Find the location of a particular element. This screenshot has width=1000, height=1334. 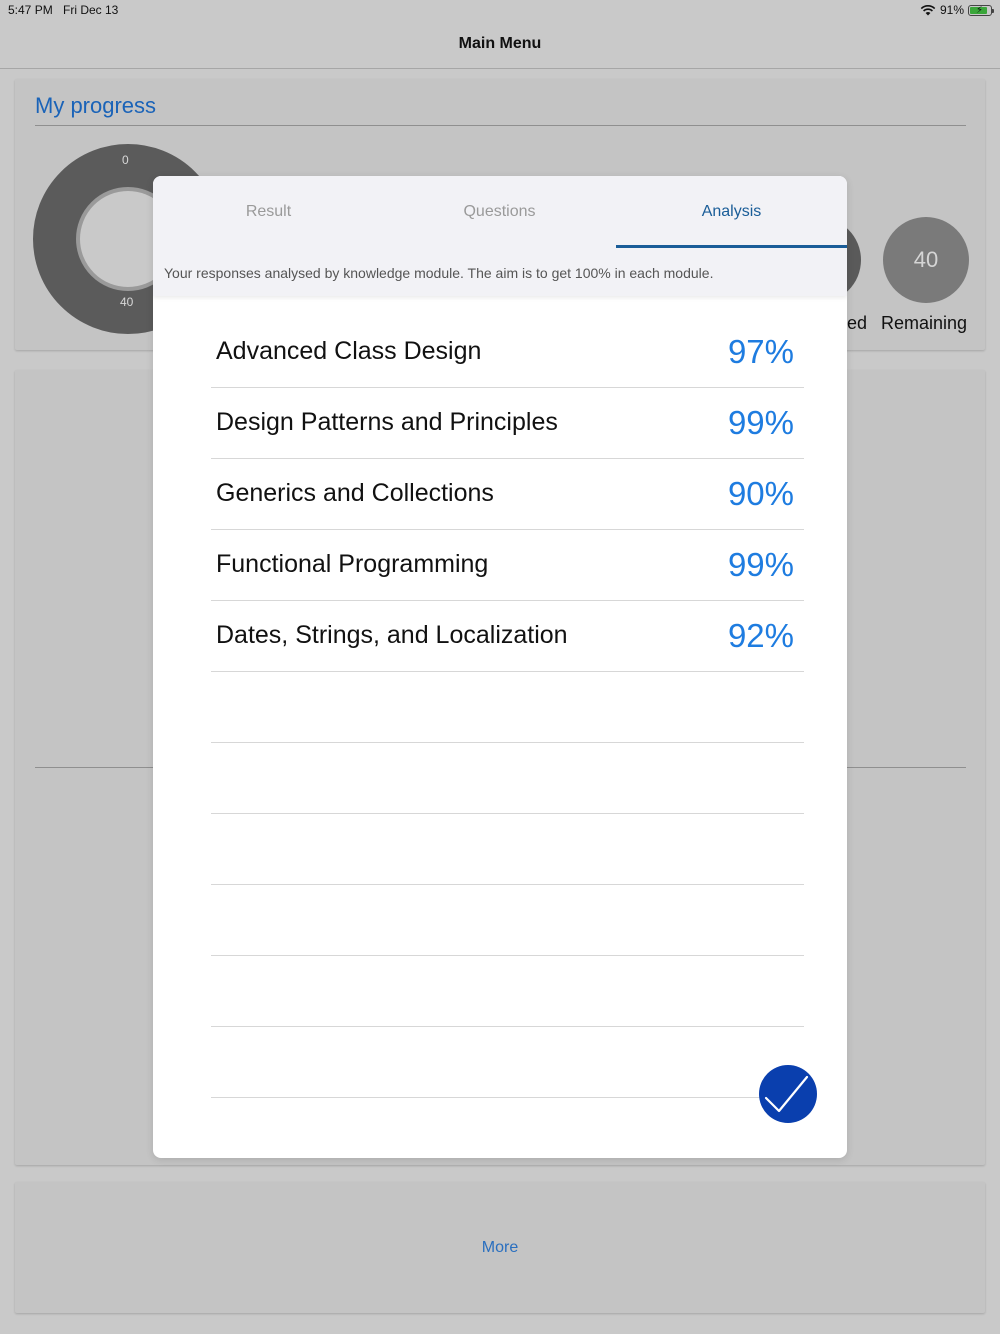

navigation-bar: Main Menu is located at coordinates (500, 45).